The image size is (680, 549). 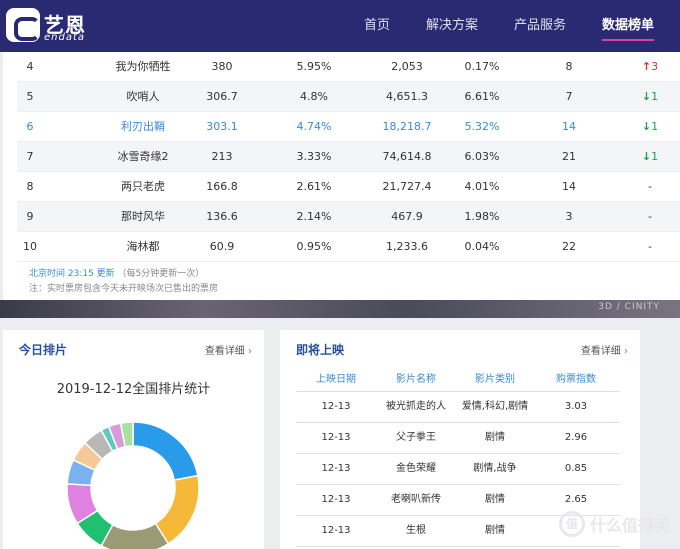 What do you see at coordinates (495, 468) in the screenshot?
I see `movie-type-cell: 剧情,战争` at bounding box center [495, 468].